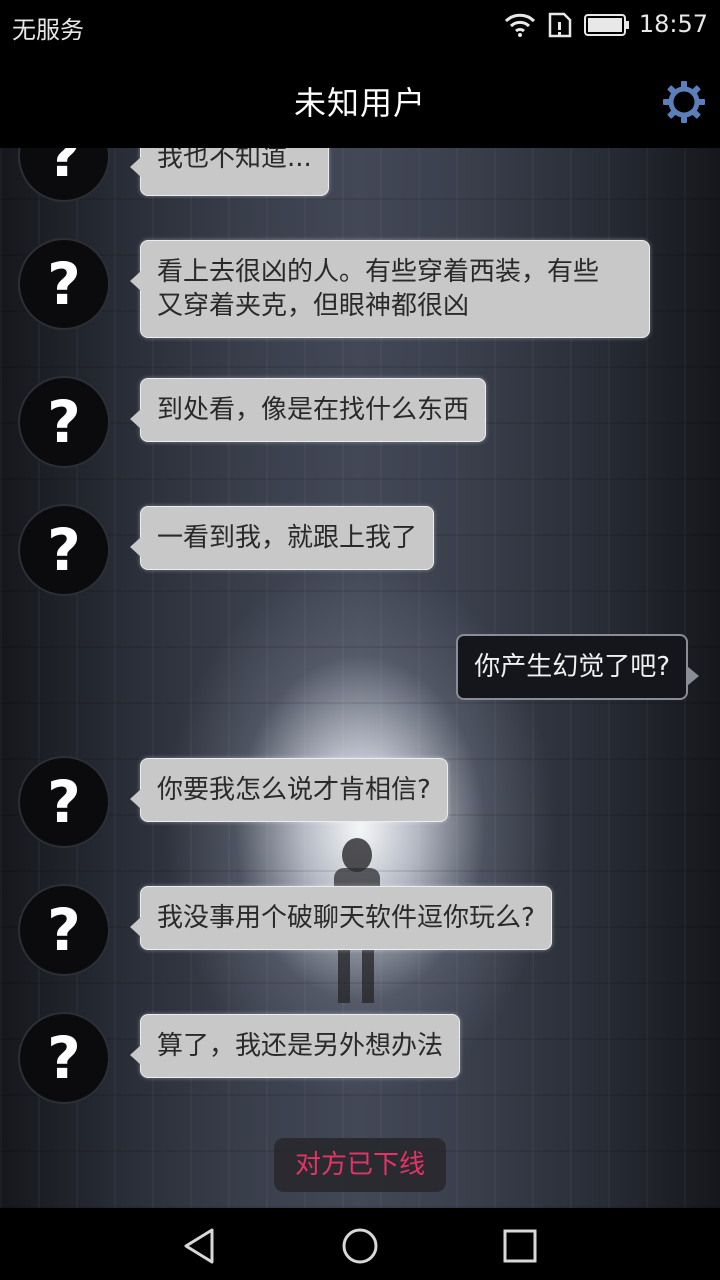 The height and width of the screenshot is (1280, 720). Describe the element at coordinates (520, 1246) in the screenshot. I see `recents-icon` at that location.